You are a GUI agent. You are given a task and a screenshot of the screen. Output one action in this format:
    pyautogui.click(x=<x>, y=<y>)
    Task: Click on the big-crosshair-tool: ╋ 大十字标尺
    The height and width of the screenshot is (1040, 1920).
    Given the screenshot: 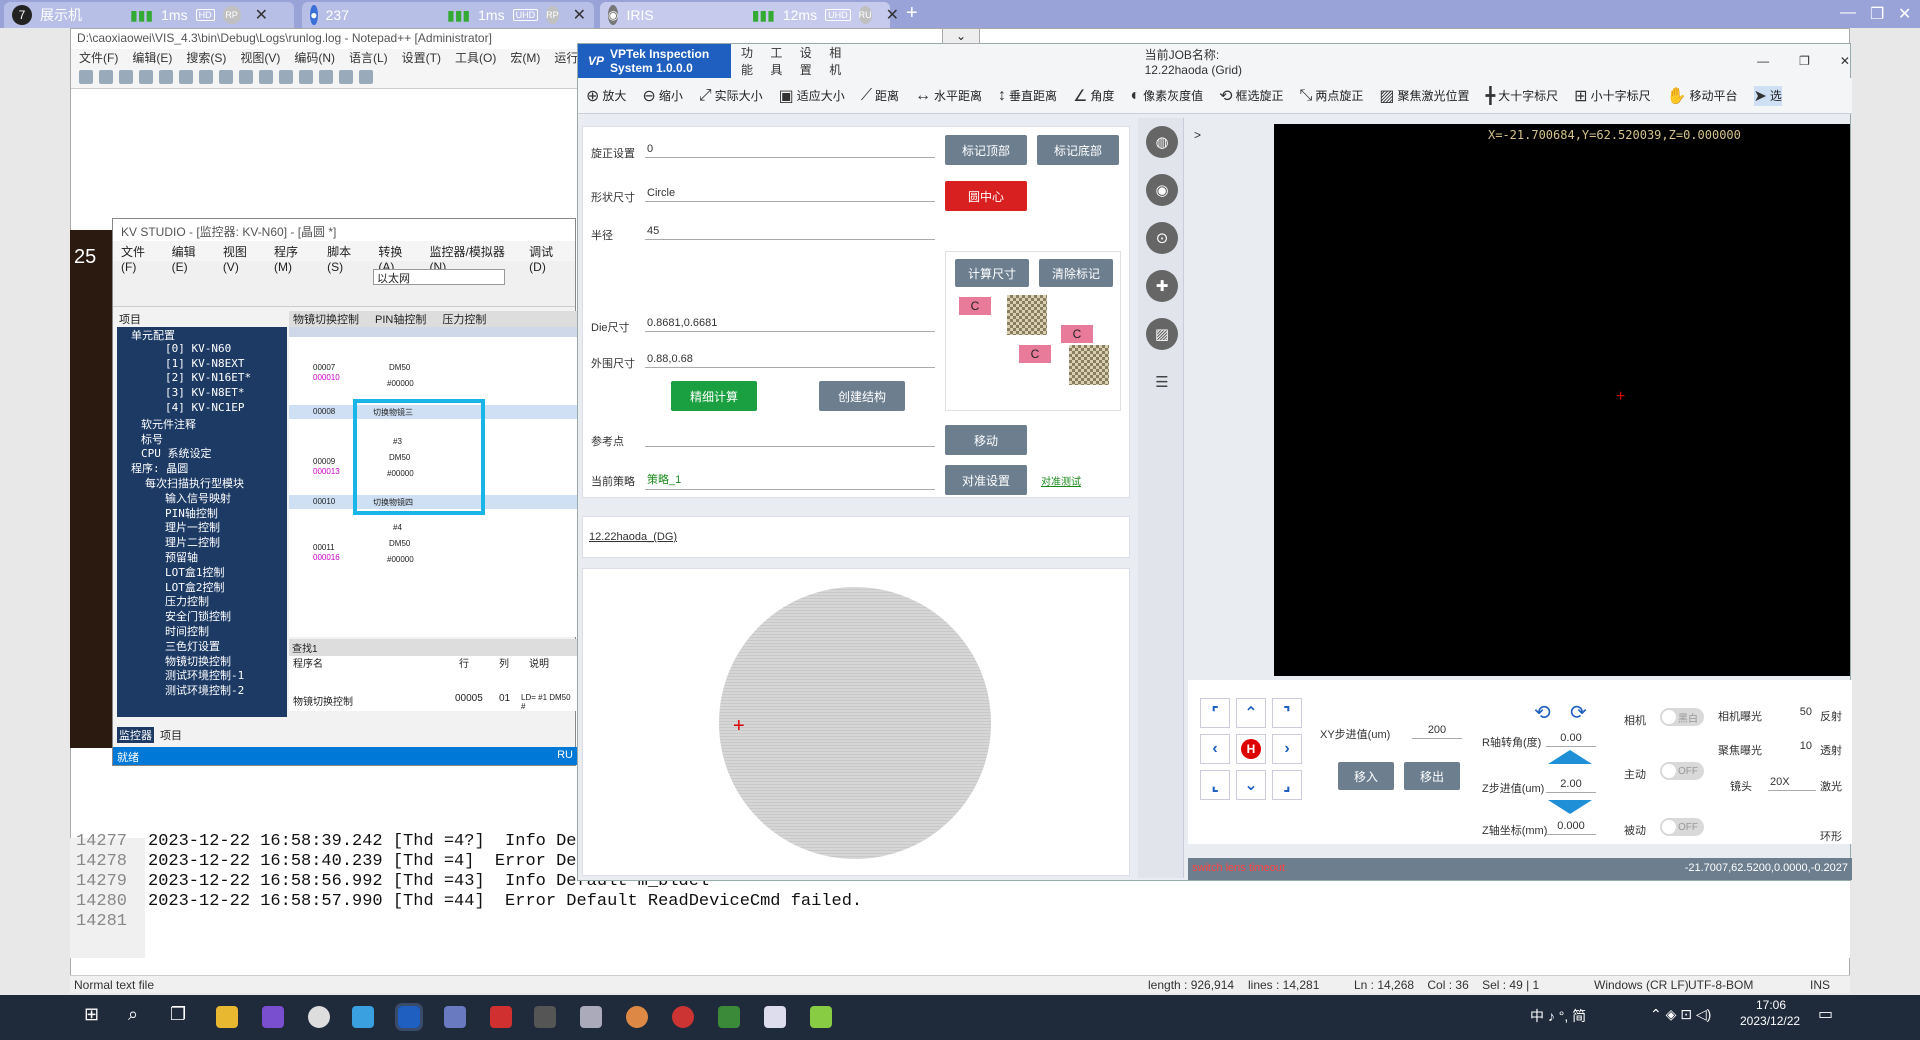 What is the action you would take?
    pyautogui.click(x=1522, y=96)
    